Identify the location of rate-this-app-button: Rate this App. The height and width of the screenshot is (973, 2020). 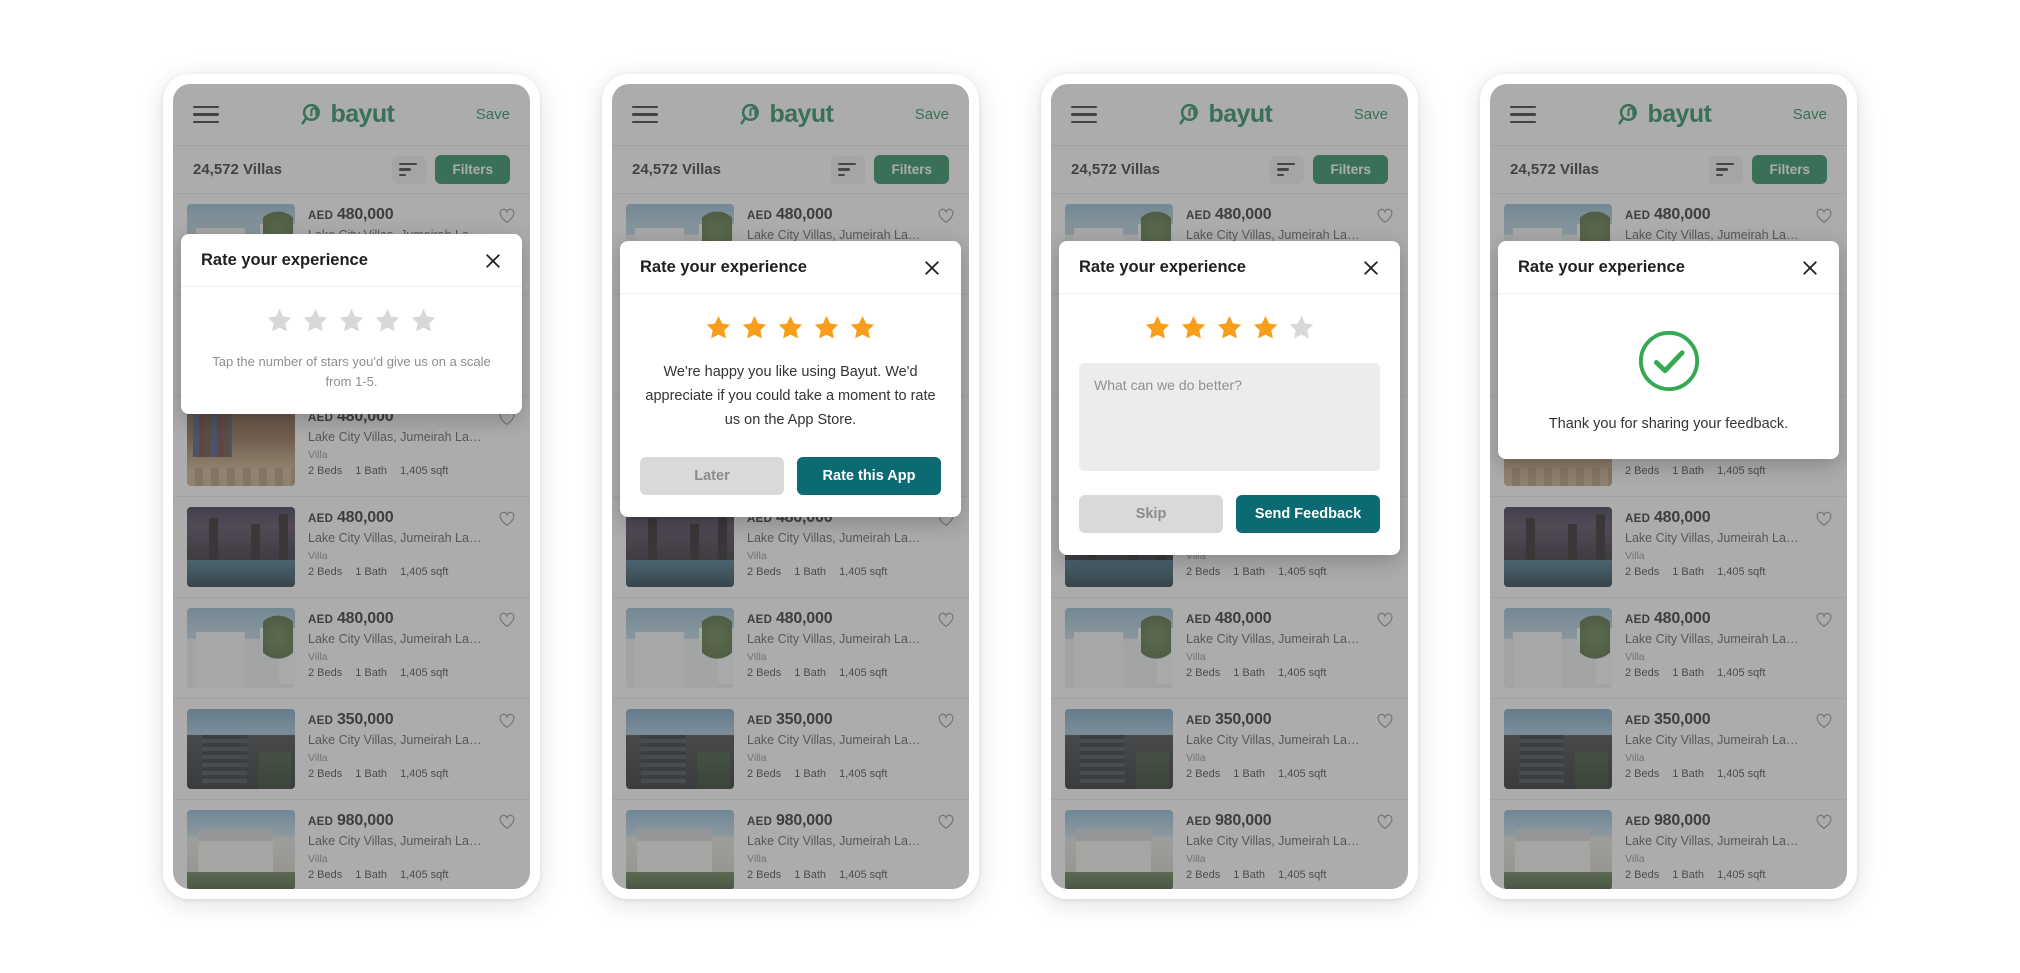
(869, 475).